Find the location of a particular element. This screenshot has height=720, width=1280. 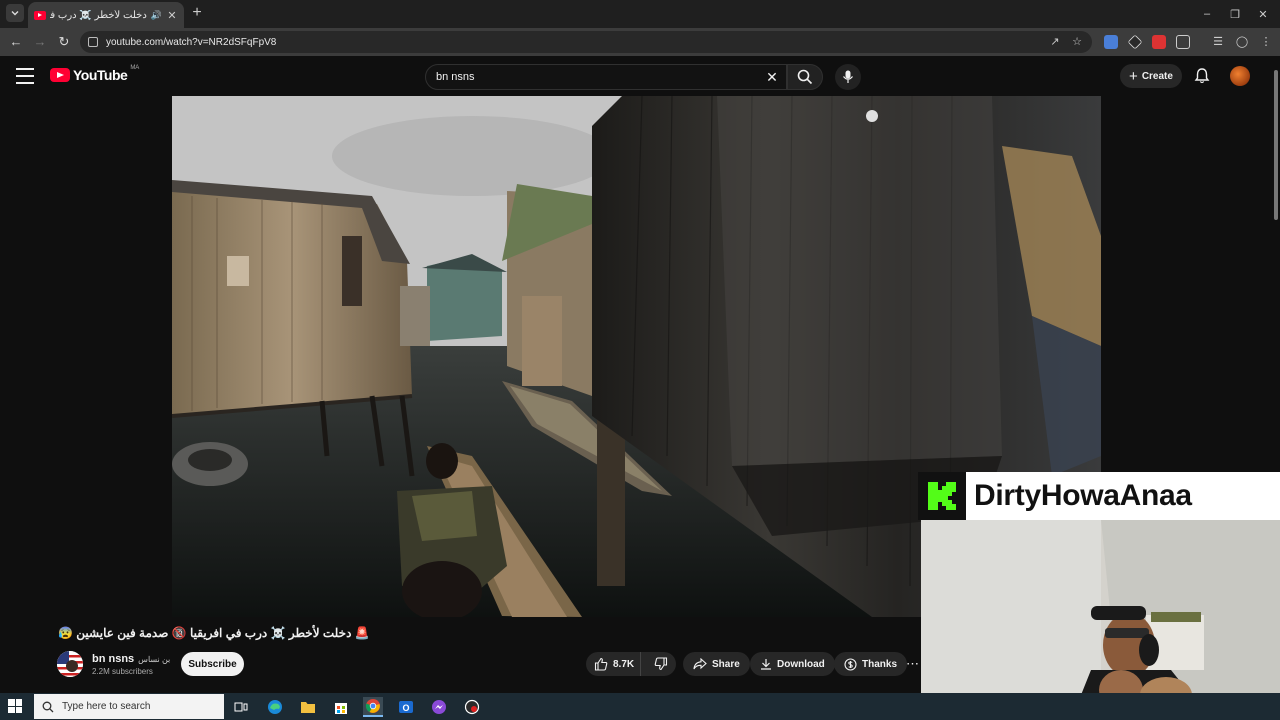

kick-k-icon is located at coordinates (942, 496).